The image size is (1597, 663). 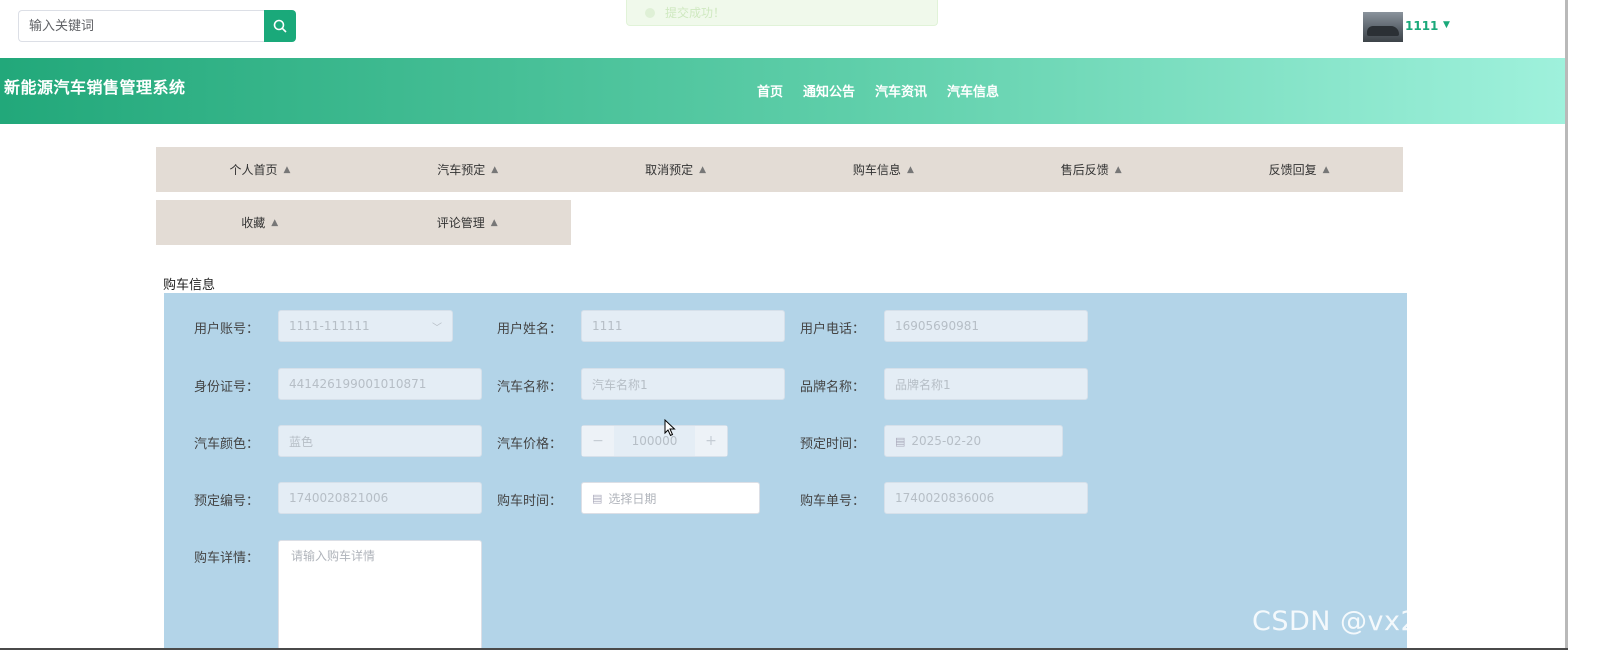 What do you see at coordinates (227, 444) in the screenshot?
I see `color-label: 汽车颜色：` at bounding box center [227, 444].